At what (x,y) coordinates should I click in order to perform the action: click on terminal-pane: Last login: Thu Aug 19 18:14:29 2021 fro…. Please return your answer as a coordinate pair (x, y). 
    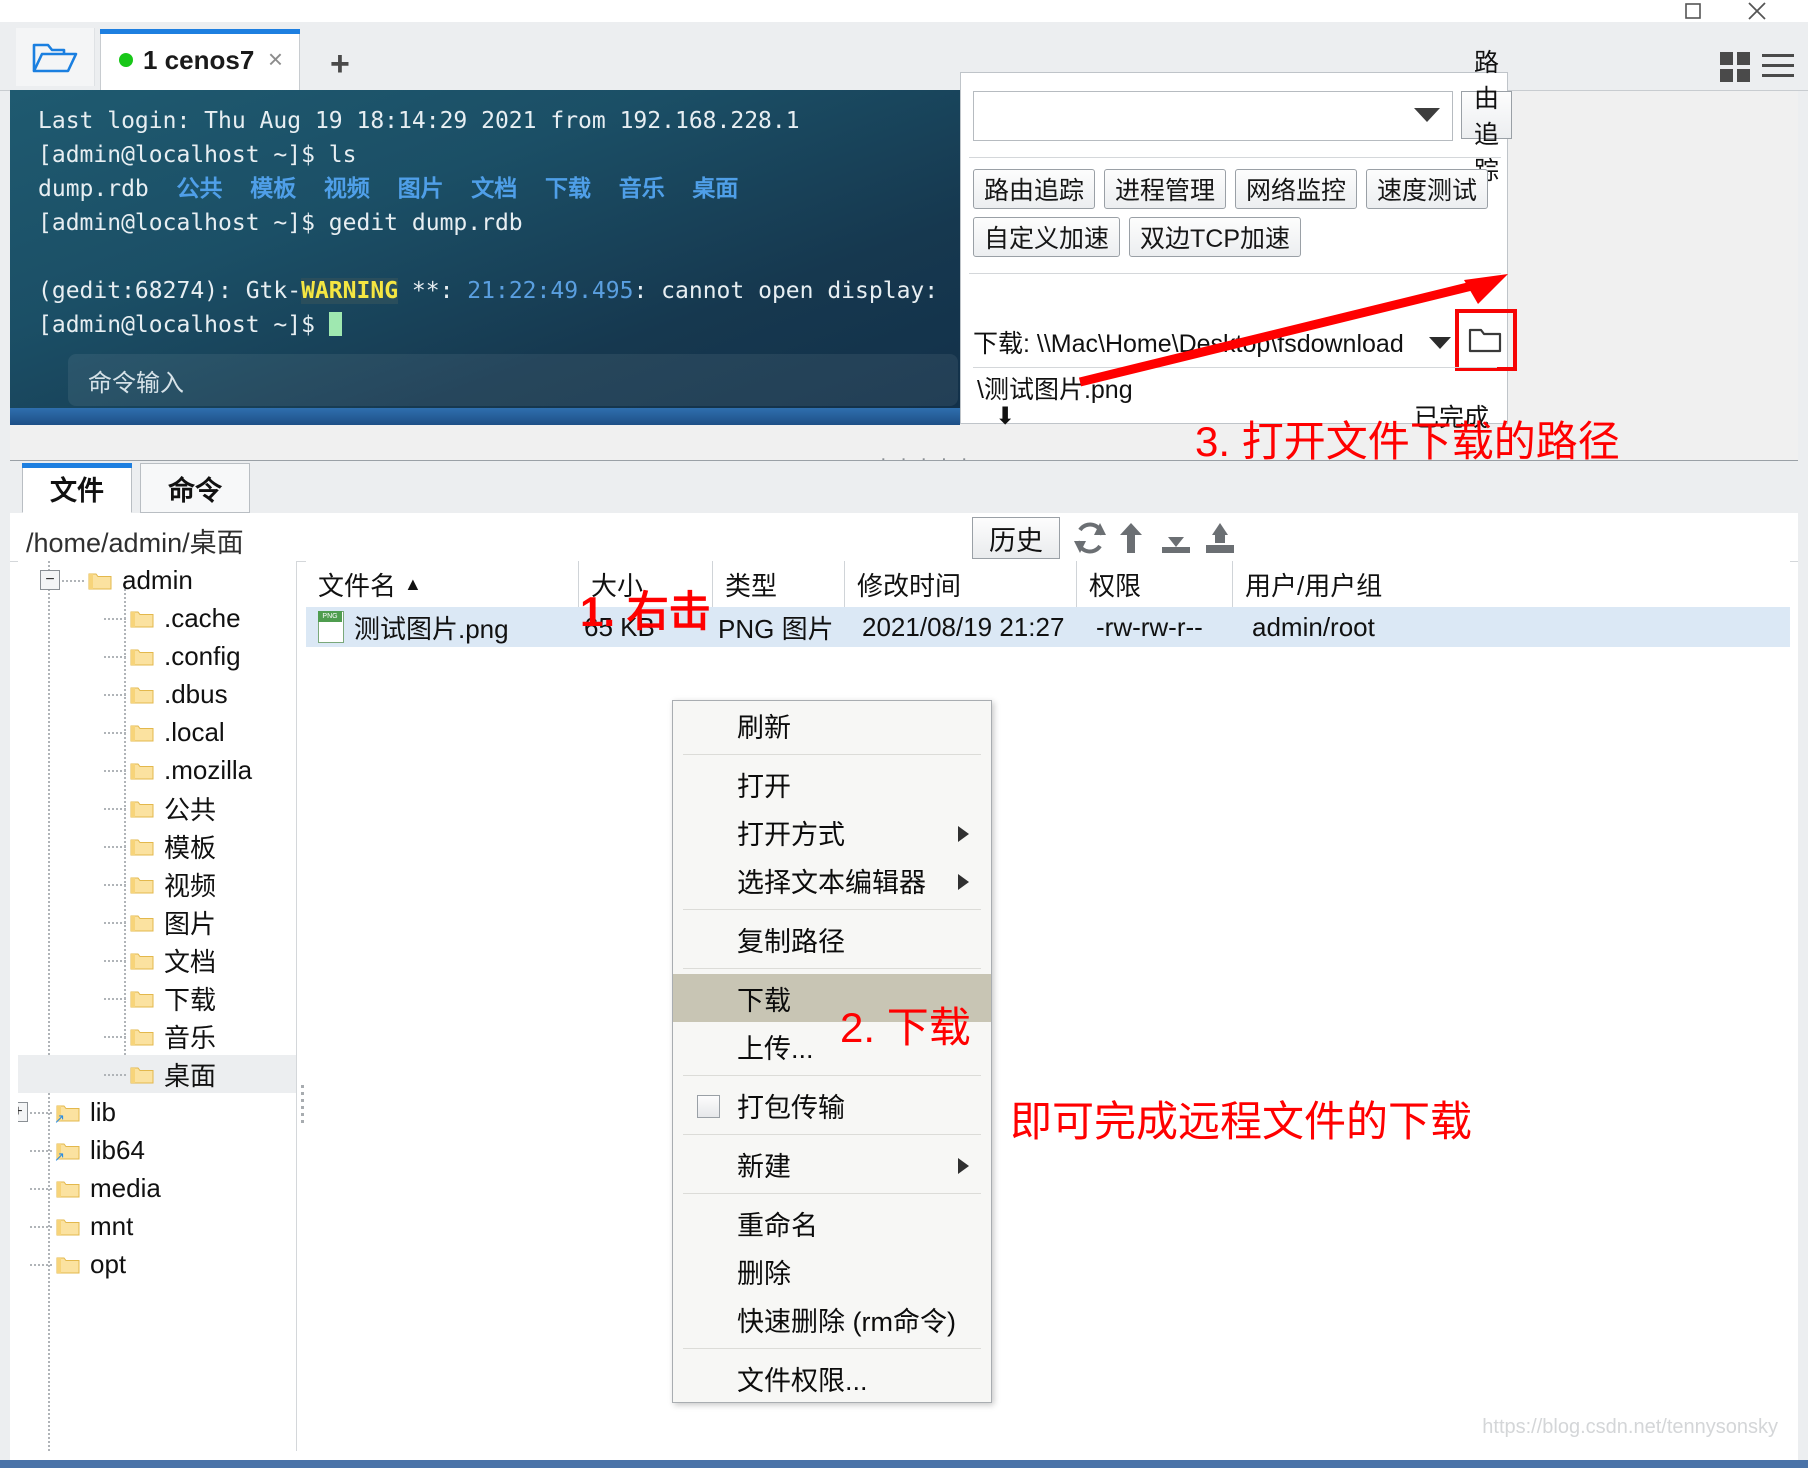
    Looking at the image, I should click on (485, 257).